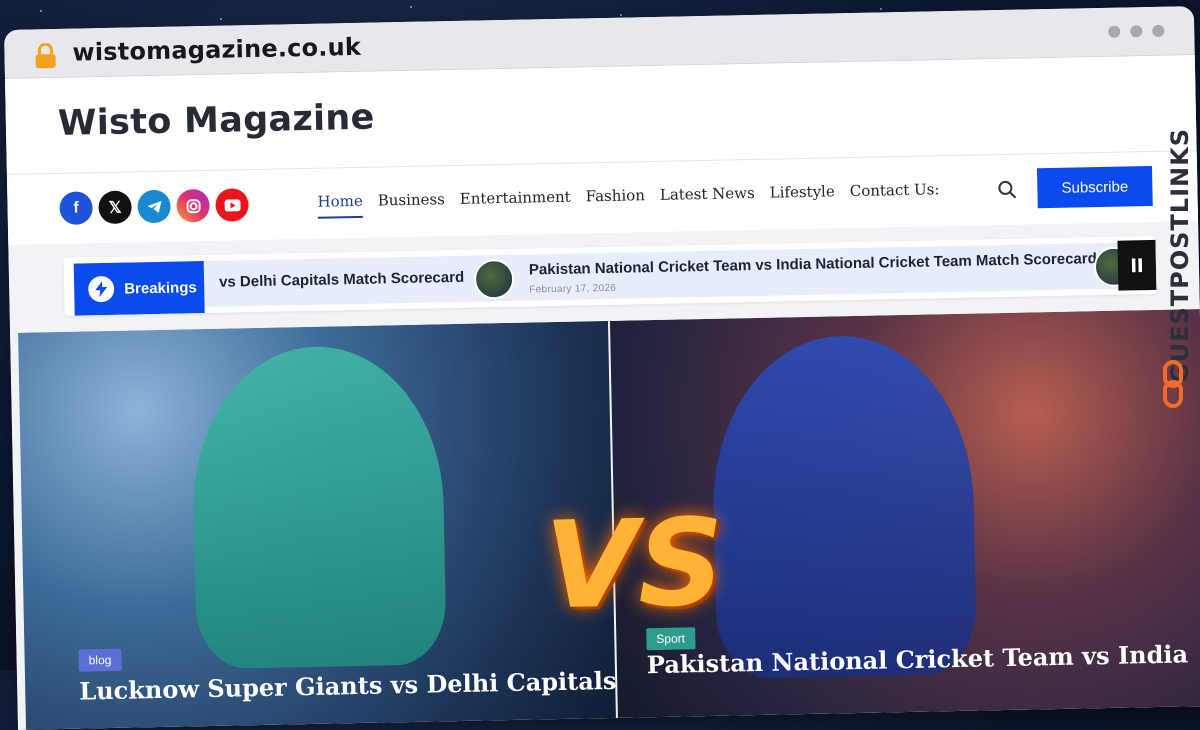  What do you see at coordinates (573, 289) in the screenshot?
I see `ticker-date: February 17, 2026` at bounding box center [573, 289].